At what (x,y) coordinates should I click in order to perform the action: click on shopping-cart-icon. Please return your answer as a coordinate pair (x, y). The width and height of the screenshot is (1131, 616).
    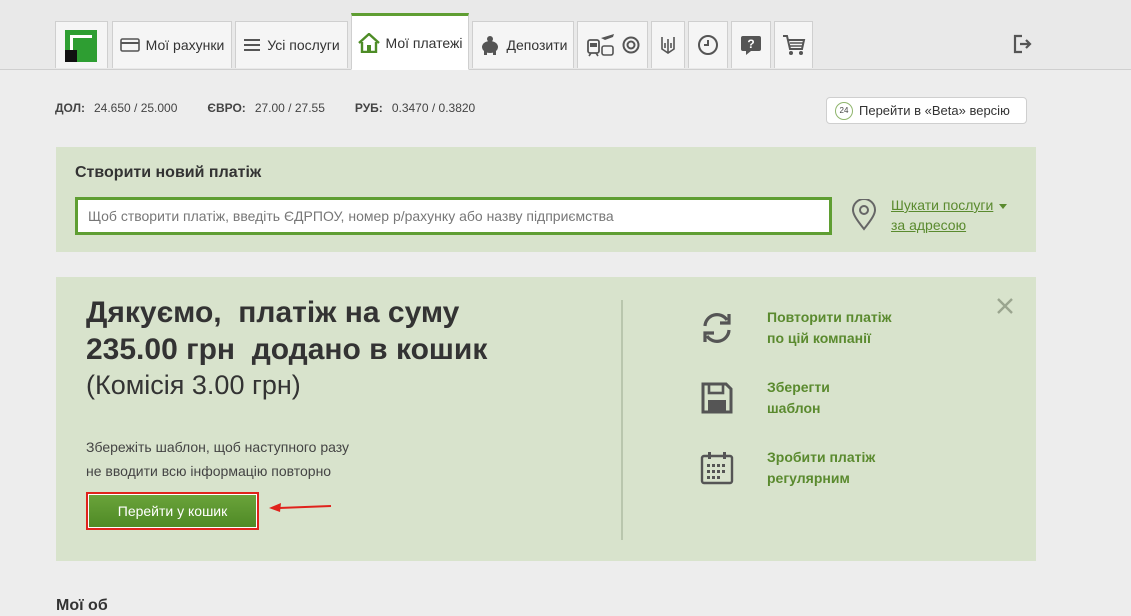
    Looking at the image, I should click on (793, 45).